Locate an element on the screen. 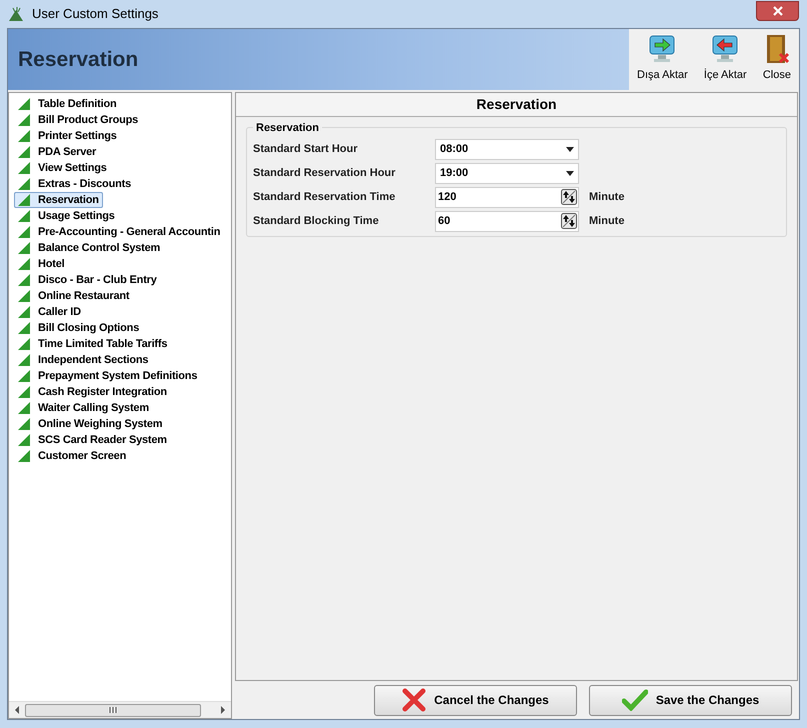 Image resolution: width=807 pixels, height=728 pixels. field-label: Standard Reservation Time is located at coordinates (324, 197).